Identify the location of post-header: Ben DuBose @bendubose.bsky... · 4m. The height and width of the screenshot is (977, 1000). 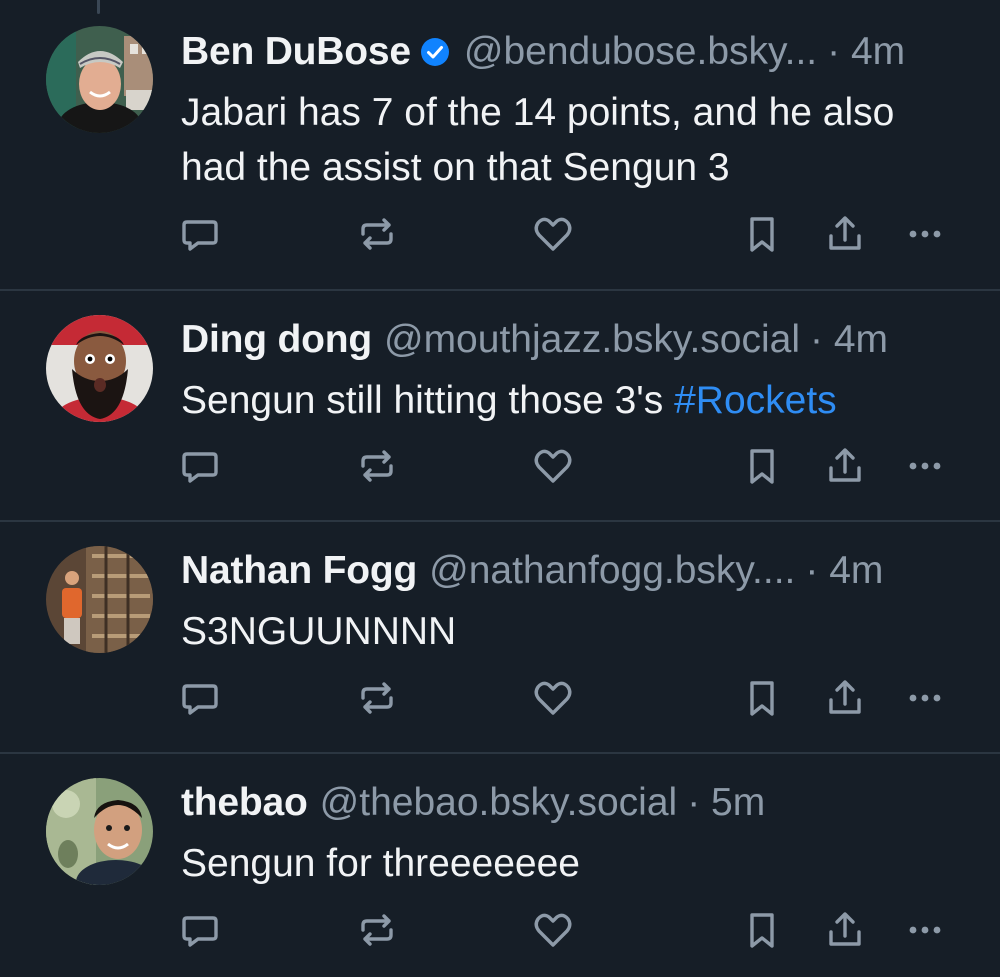
(570, 52).